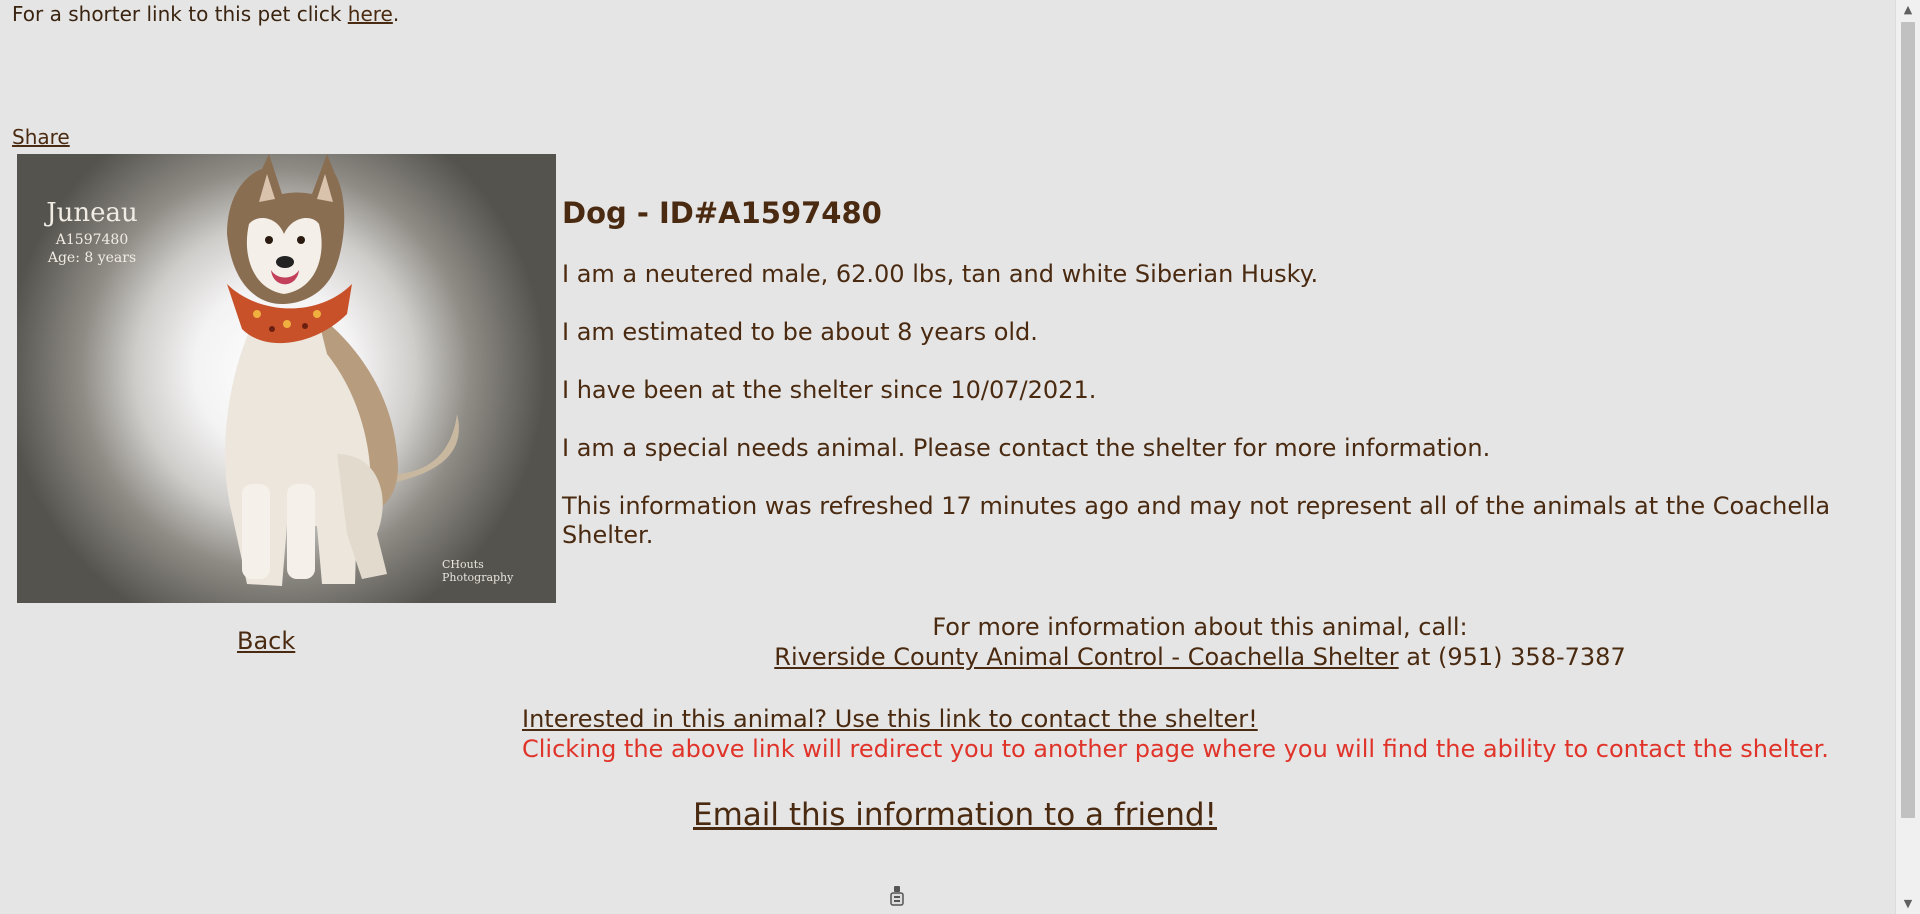  Describe the element at coordinates (396, 14) in the screenshot. I see `short-link-suffix: .` at that location.